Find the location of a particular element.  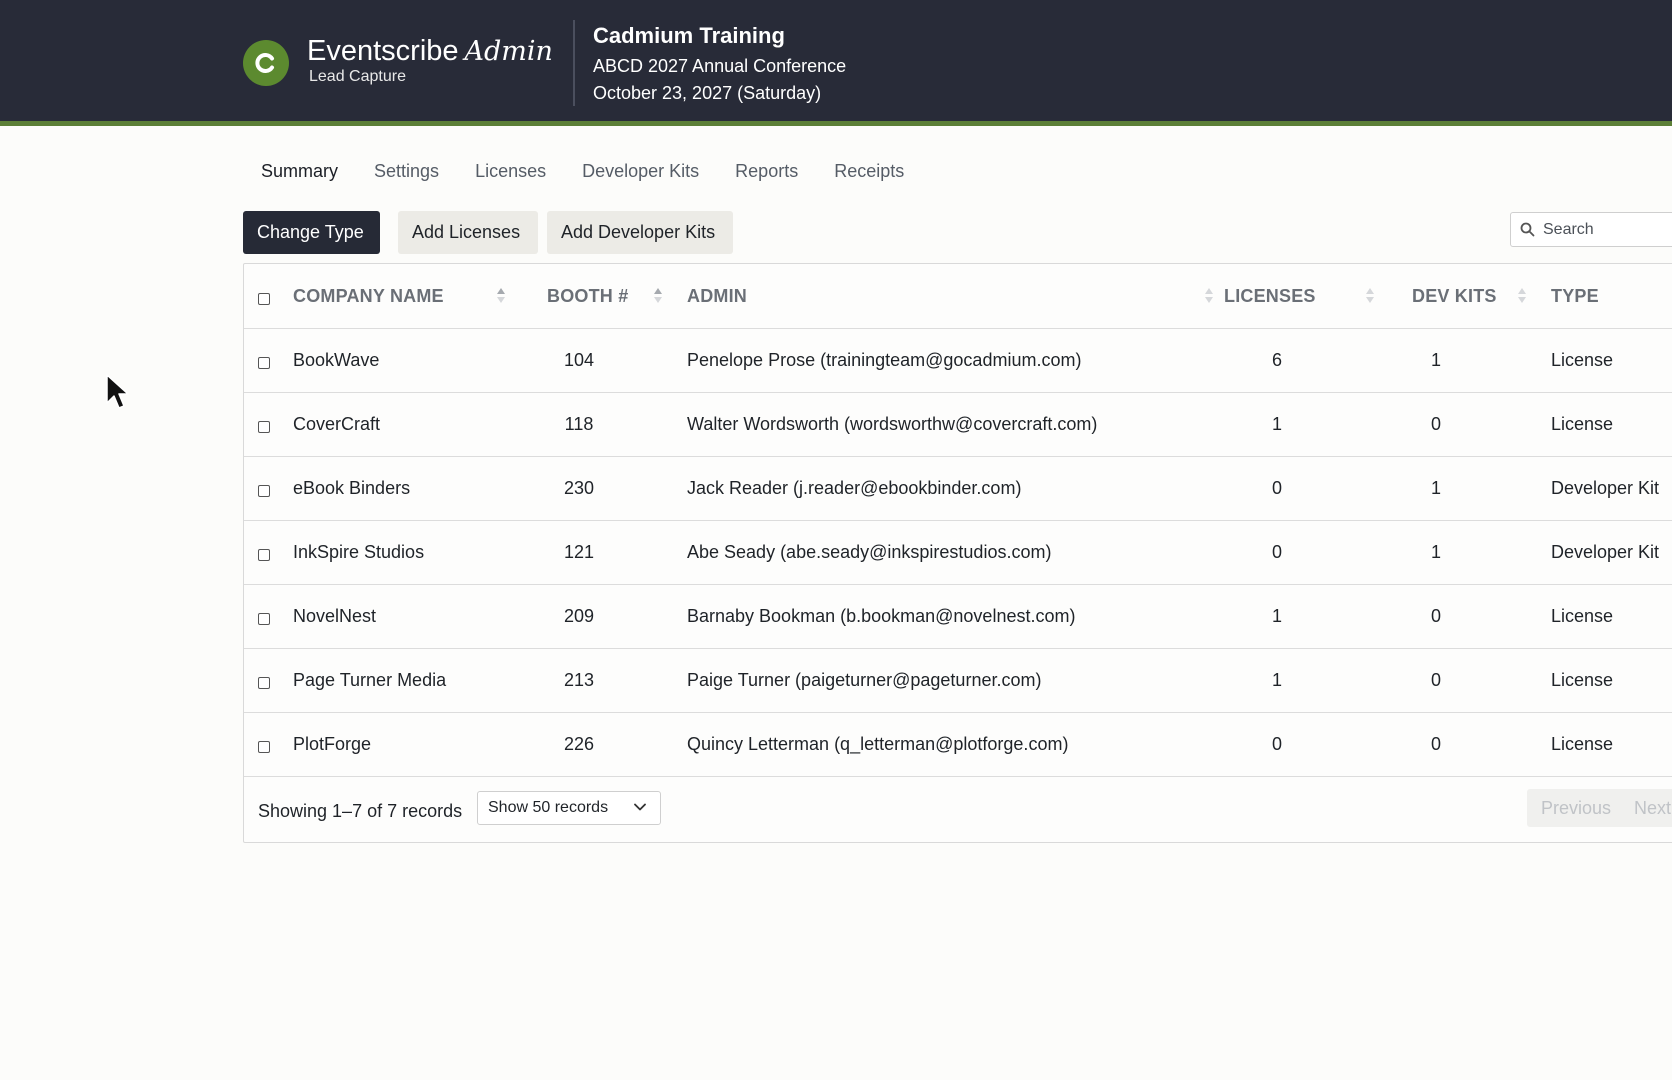

event-title: Cadmium Training is located at coordinates (689, 35).